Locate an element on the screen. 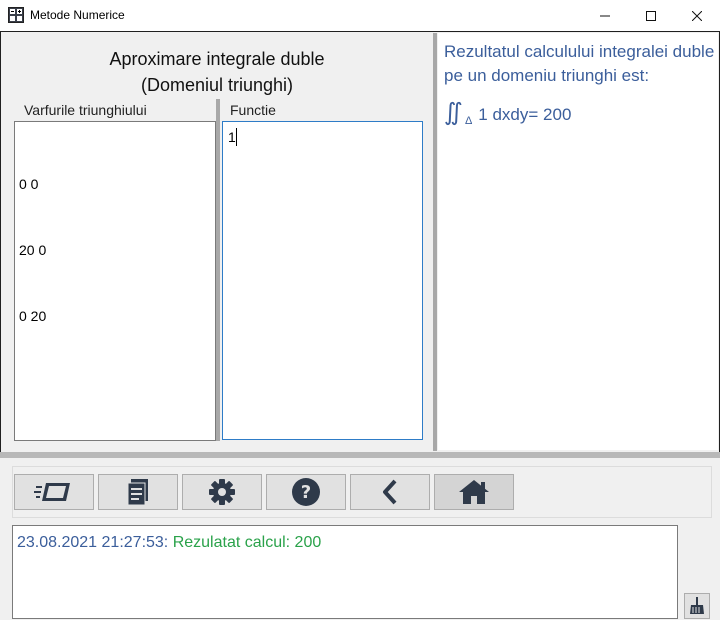 Image resolution: width=720 pixels, height=620 pixels. maximize-button is located at coordinates (651, 15).